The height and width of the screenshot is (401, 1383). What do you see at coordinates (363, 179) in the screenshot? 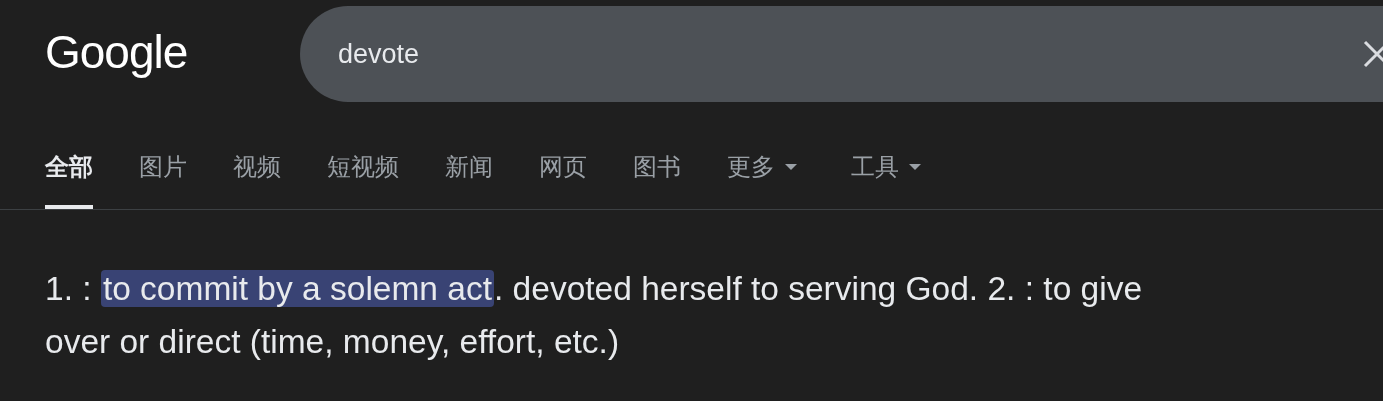
I see `tab: 短视频` at bounding box center [363, 179].